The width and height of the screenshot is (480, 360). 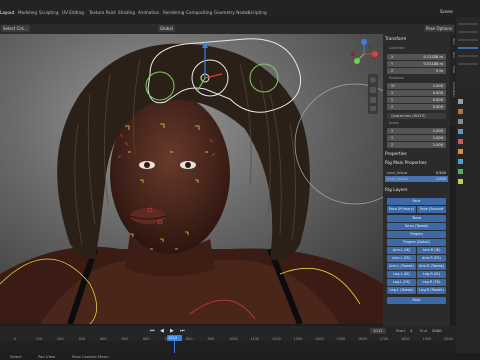 I want to click on layer-leg-l-fk-button: Leg.L (FK), so click(x=401, y=282).